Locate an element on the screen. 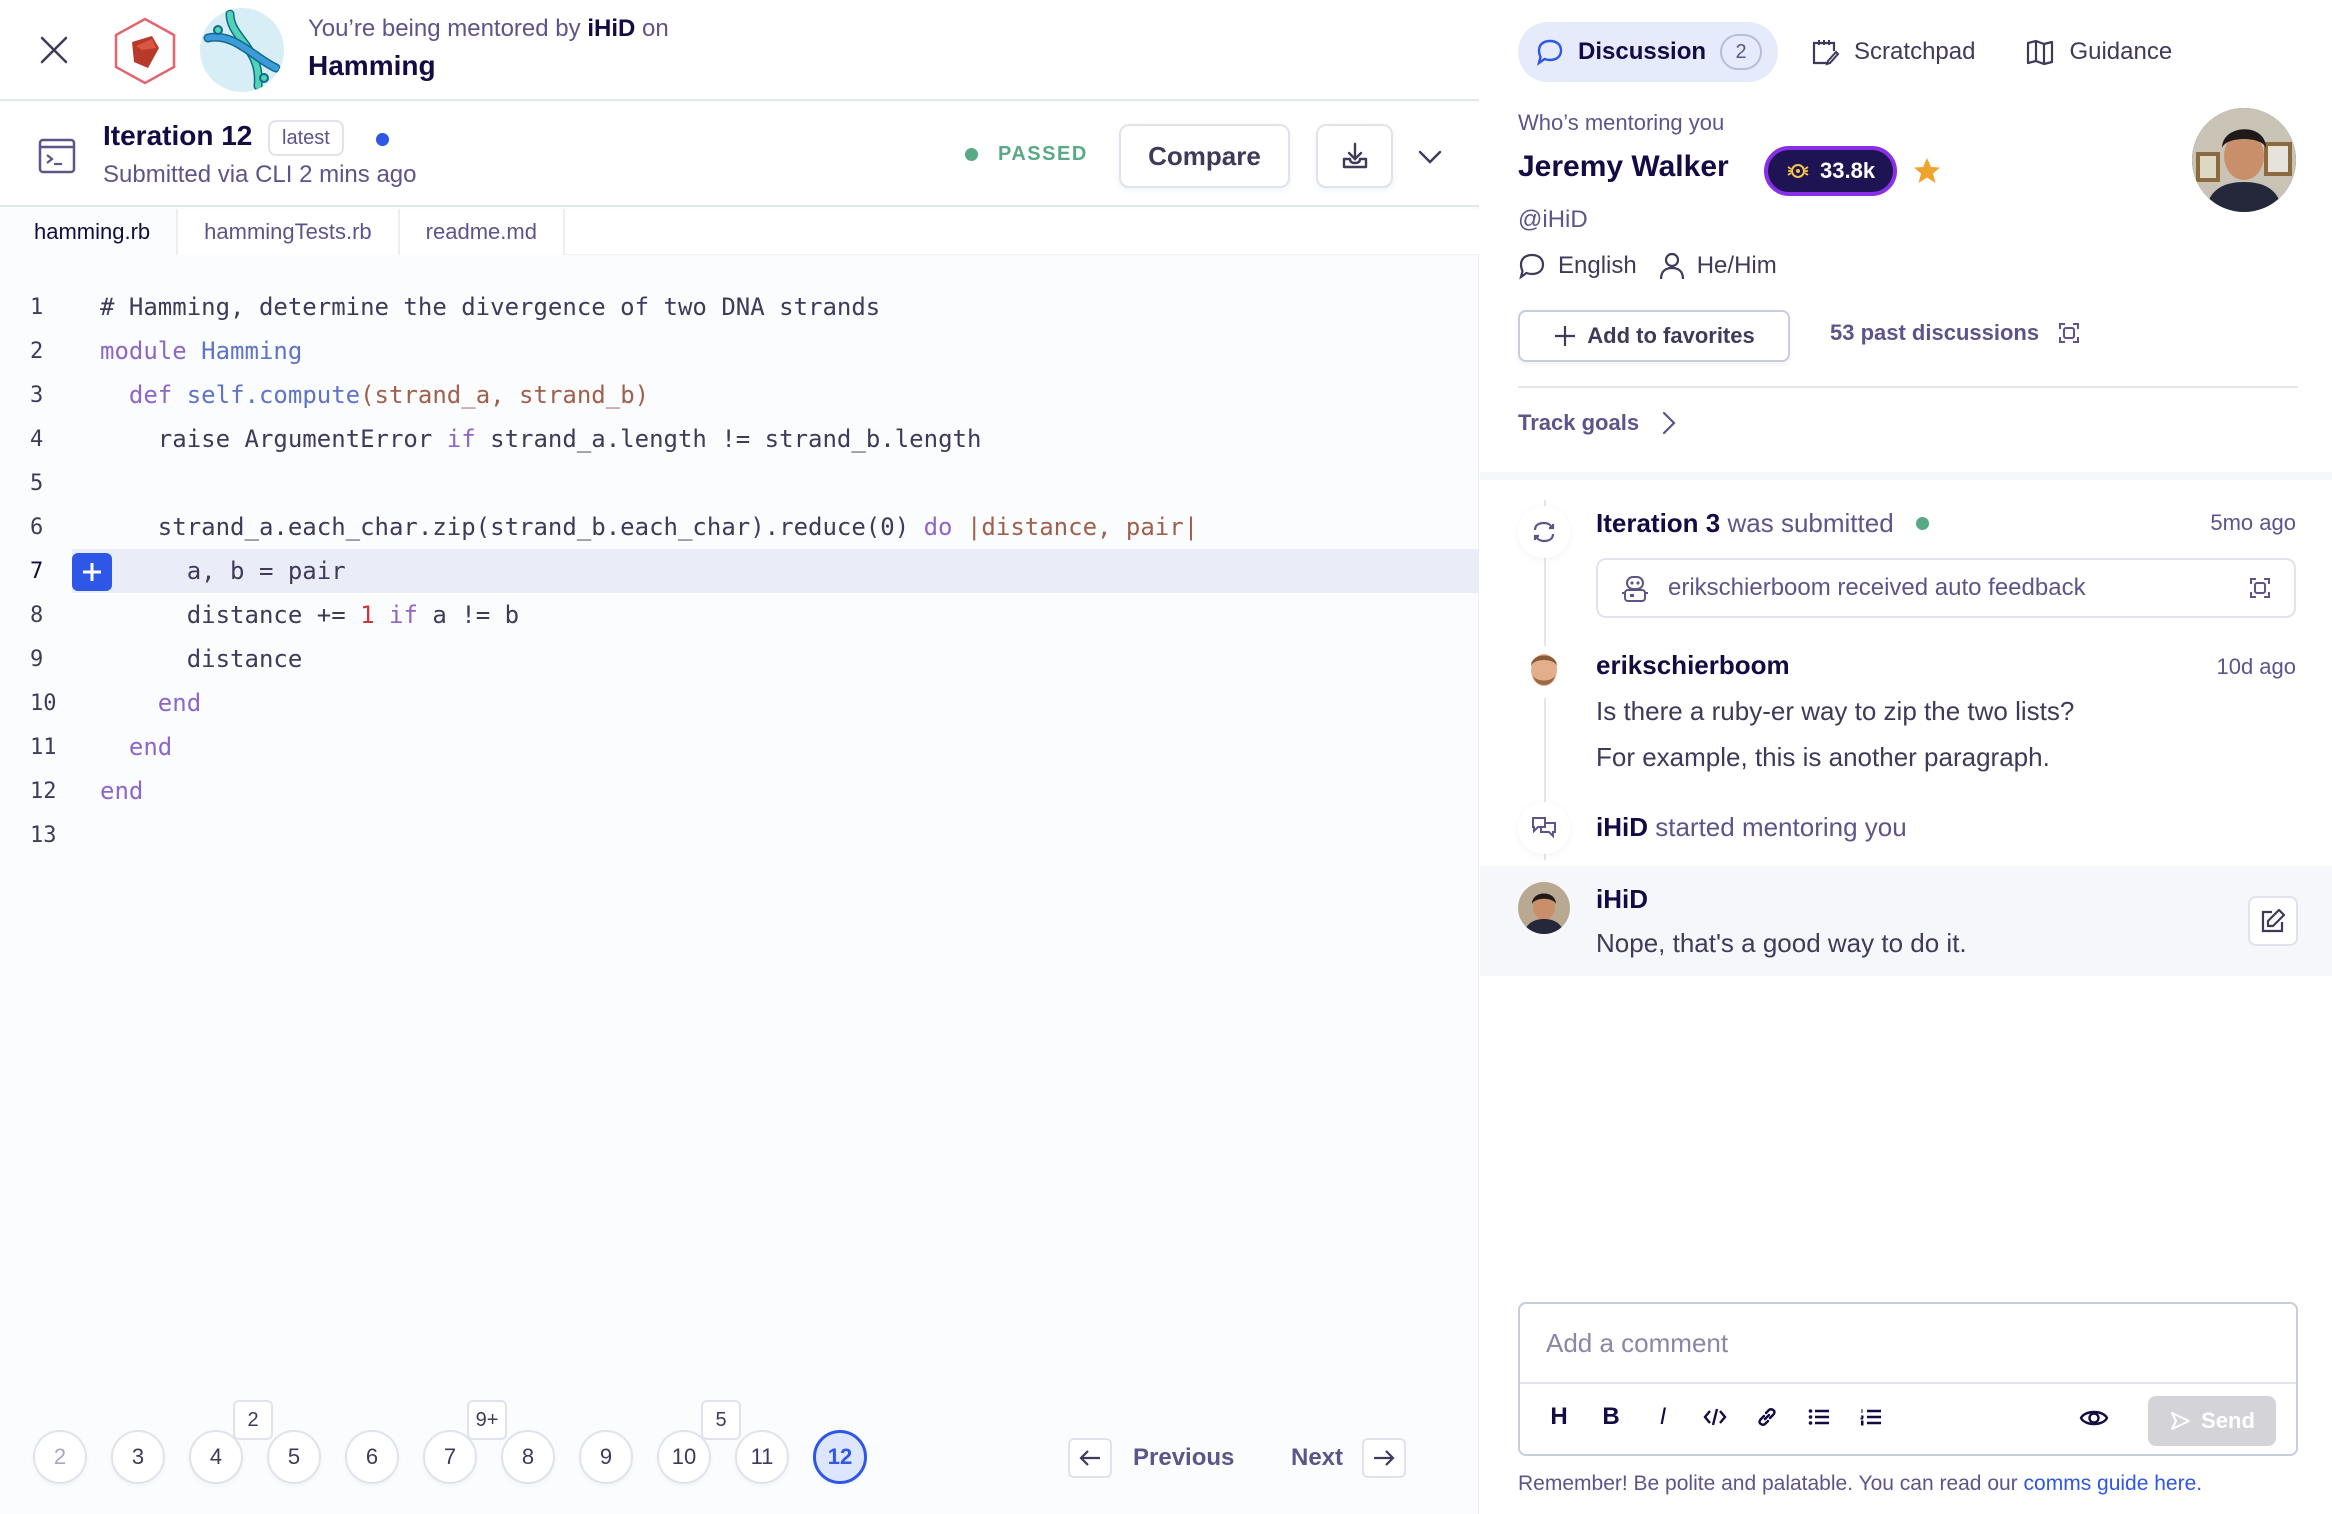  arrow-right-icon is located at coordinates (1384, 1458).